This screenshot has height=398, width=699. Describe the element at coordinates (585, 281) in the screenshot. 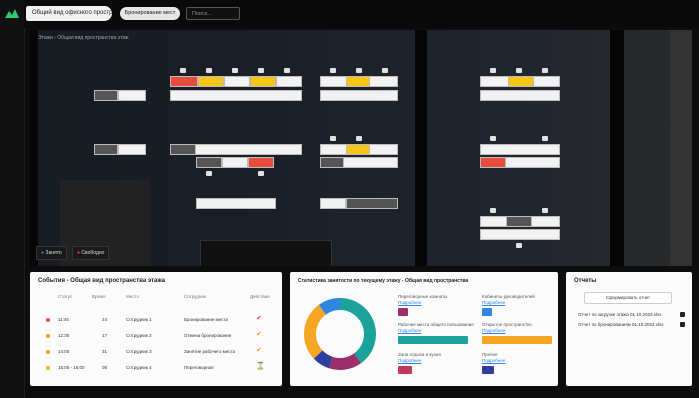

I see `reports-title: Отчеты` at that location.